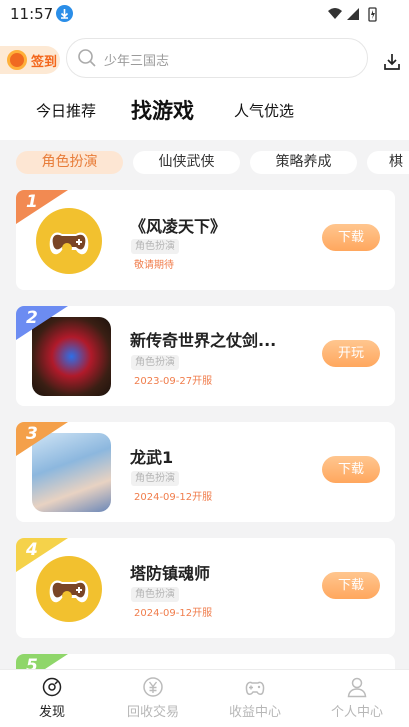 The height and width of the screenshot is (727, 409). I want to click on discover-icon, so click(52, 687).